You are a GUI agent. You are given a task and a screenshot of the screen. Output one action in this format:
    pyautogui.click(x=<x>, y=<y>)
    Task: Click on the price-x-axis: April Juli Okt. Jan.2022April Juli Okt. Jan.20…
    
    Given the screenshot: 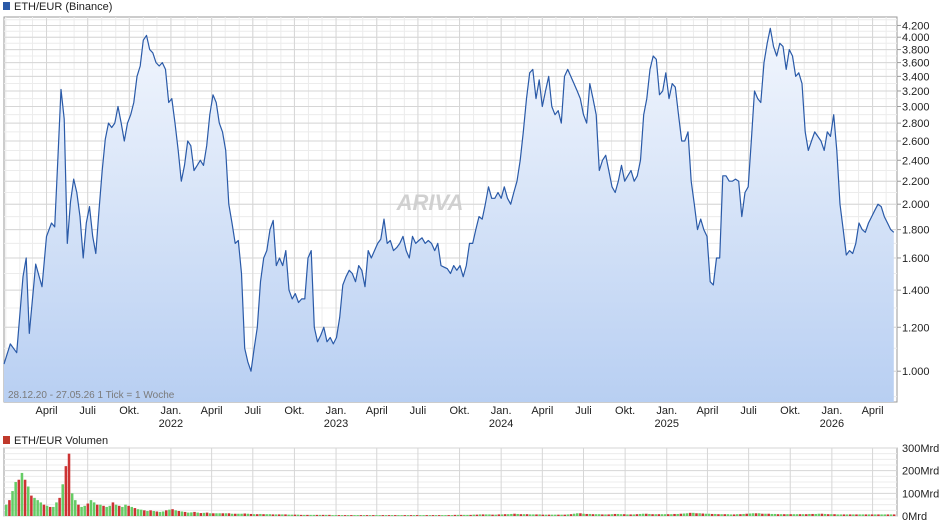 What is the action you would take?
    pyautogui.click(x=460, y=417)
    